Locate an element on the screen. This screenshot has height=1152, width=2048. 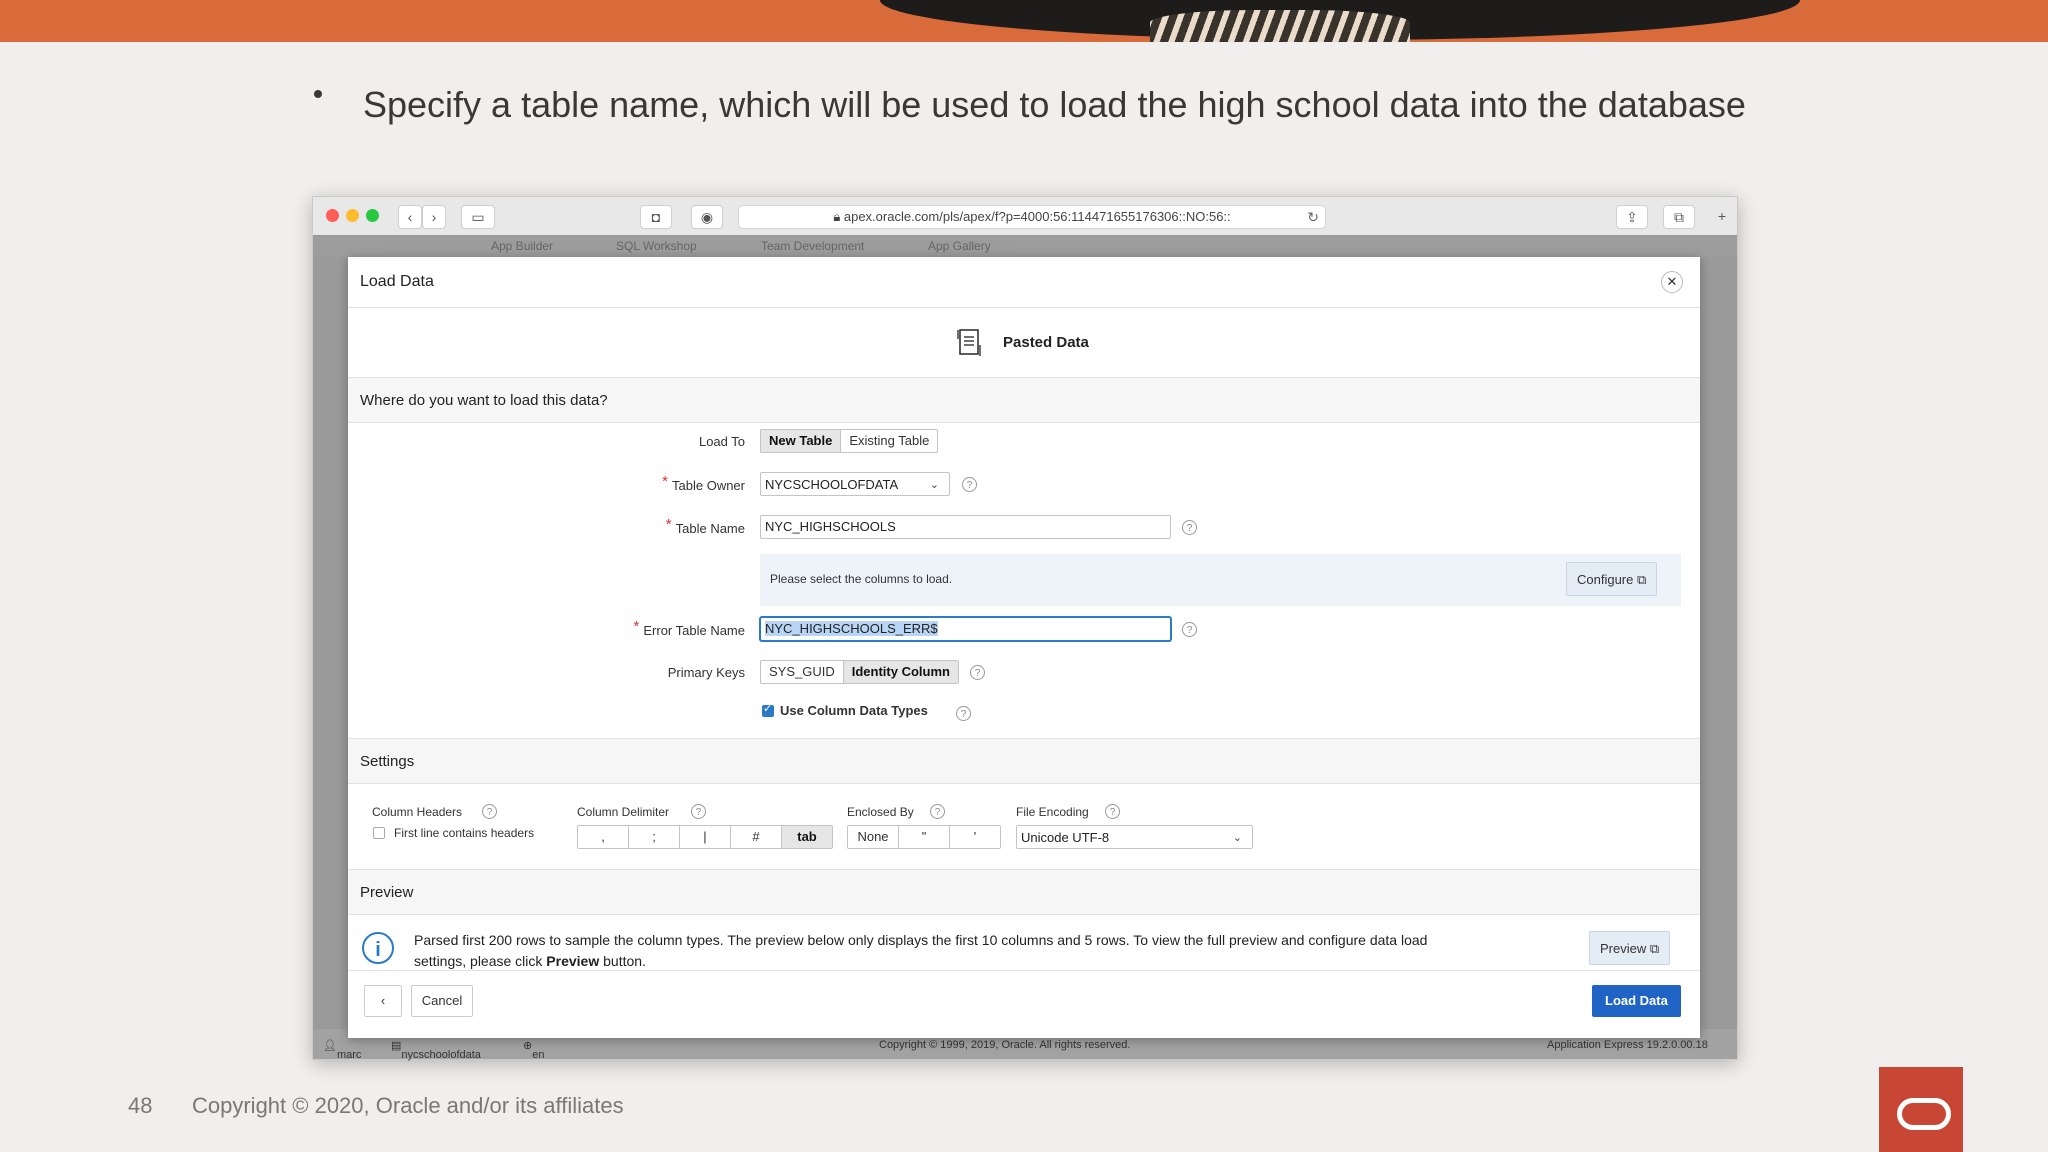
delimiter-tab: tab is located at coordinates (807, 837).